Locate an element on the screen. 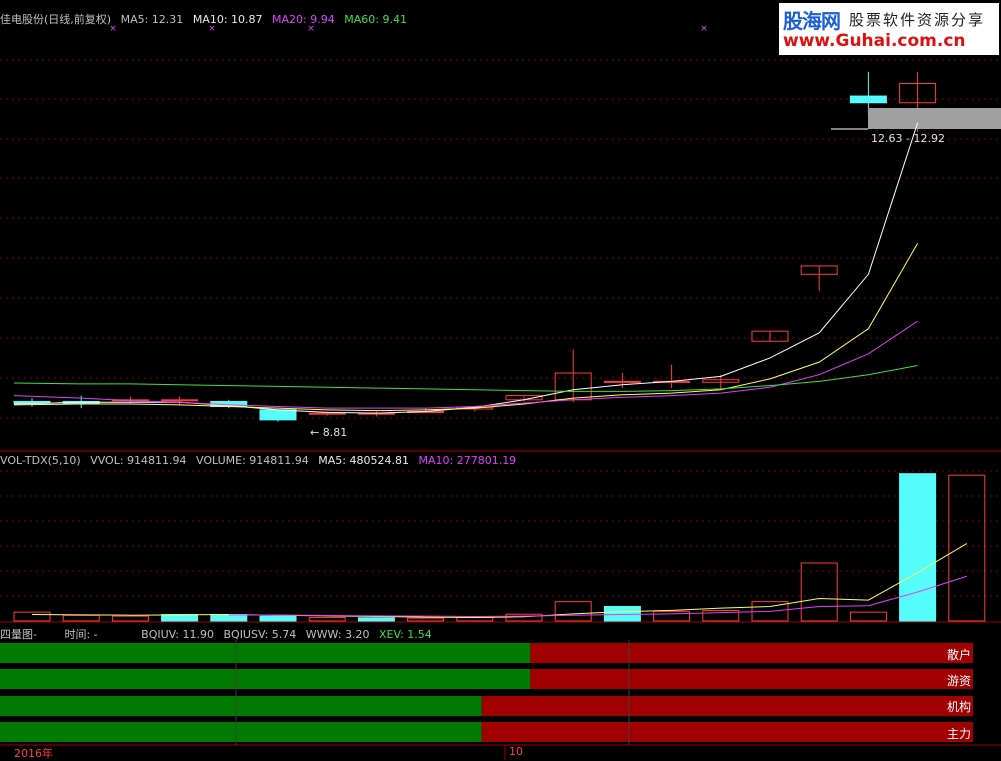 This screenshot has height=761, width=1001. ma10-label: MA10: 10.87 is located at coordinates (227, 19).